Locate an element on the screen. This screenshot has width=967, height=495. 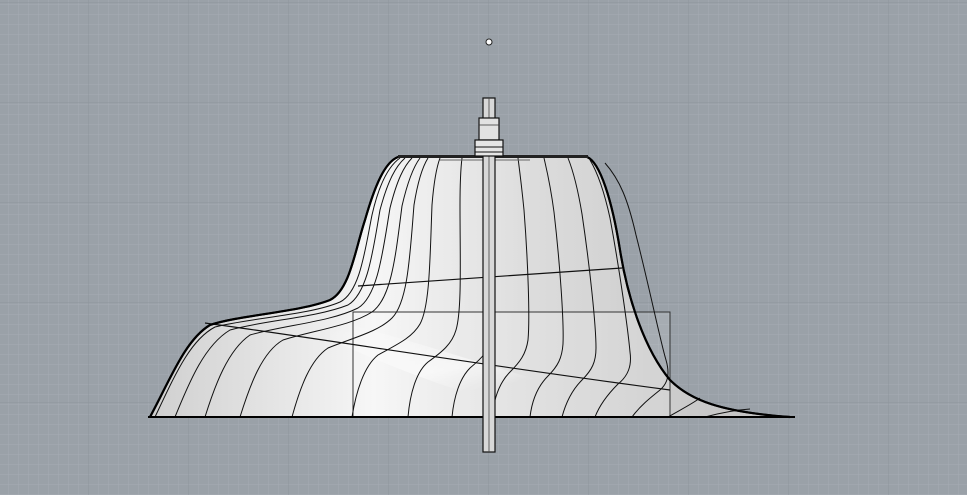
point-object is located at coordinates (489, 42).